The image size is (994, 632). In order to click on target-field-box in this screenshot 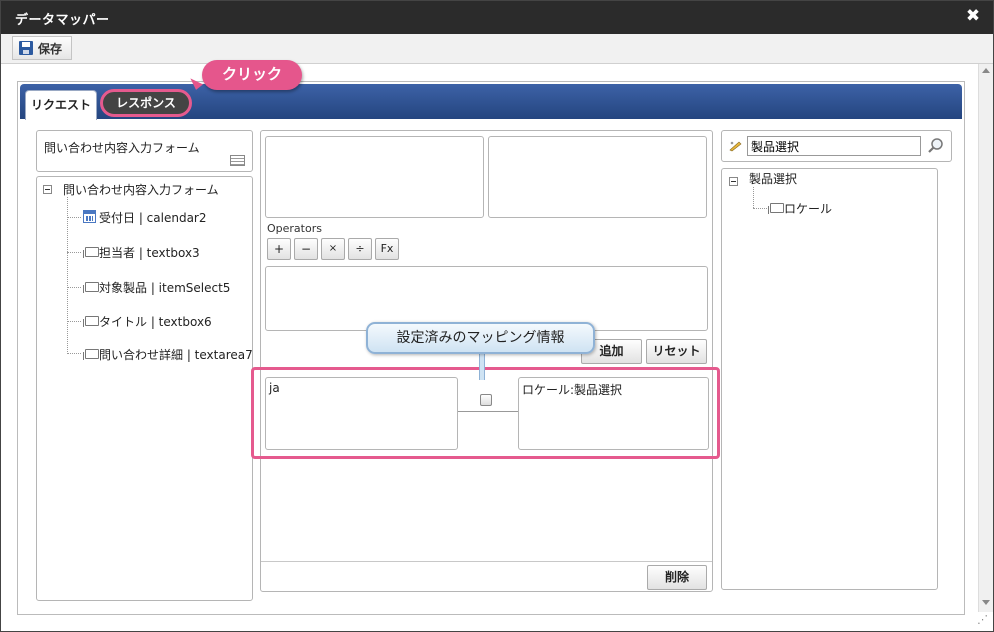, I will do `click(597, 177)`.